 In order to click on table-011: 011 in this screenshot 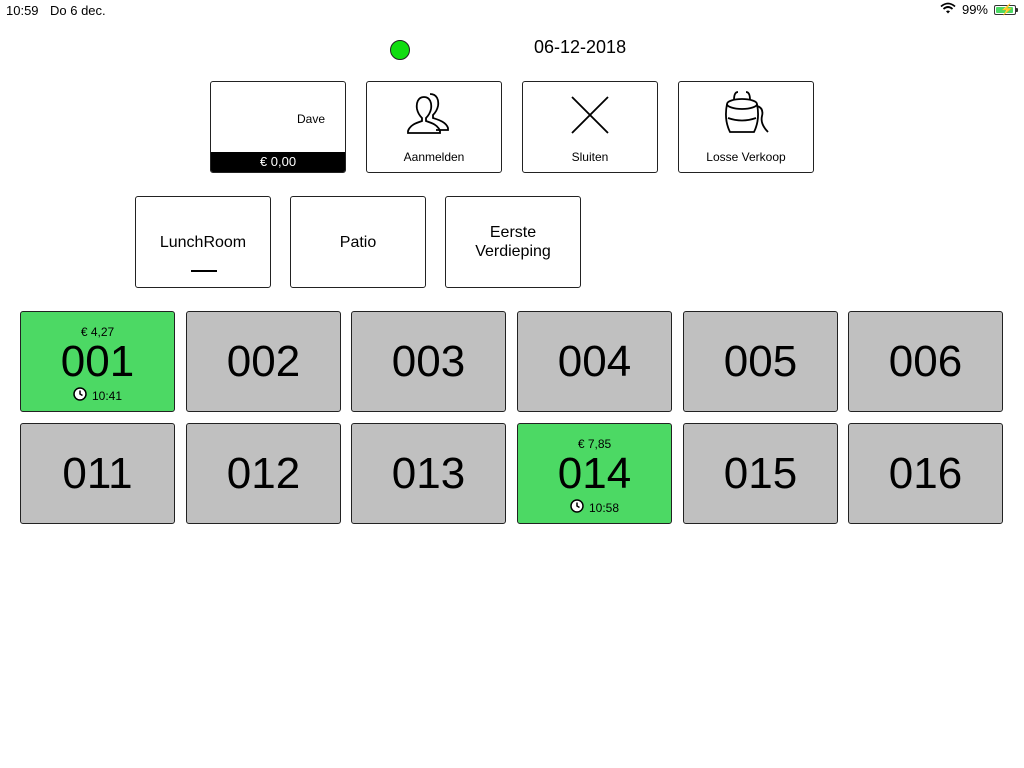, I will do `click(97, 473)`.